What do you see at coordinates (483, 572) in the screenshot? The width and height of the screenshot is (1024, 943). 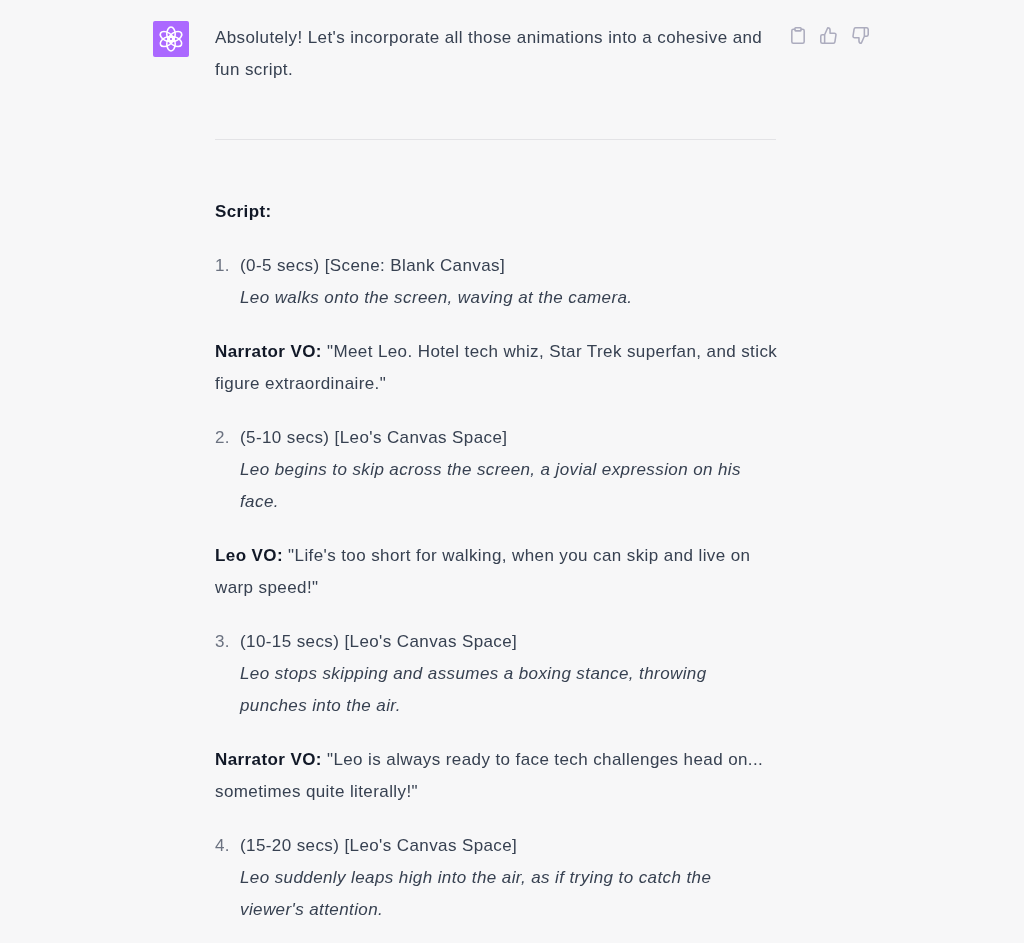 I see `voiceover-text: Leo VO: "Life's too short for walking, when you can skip and live on warp speed!"` at bounding box center [483, 572].